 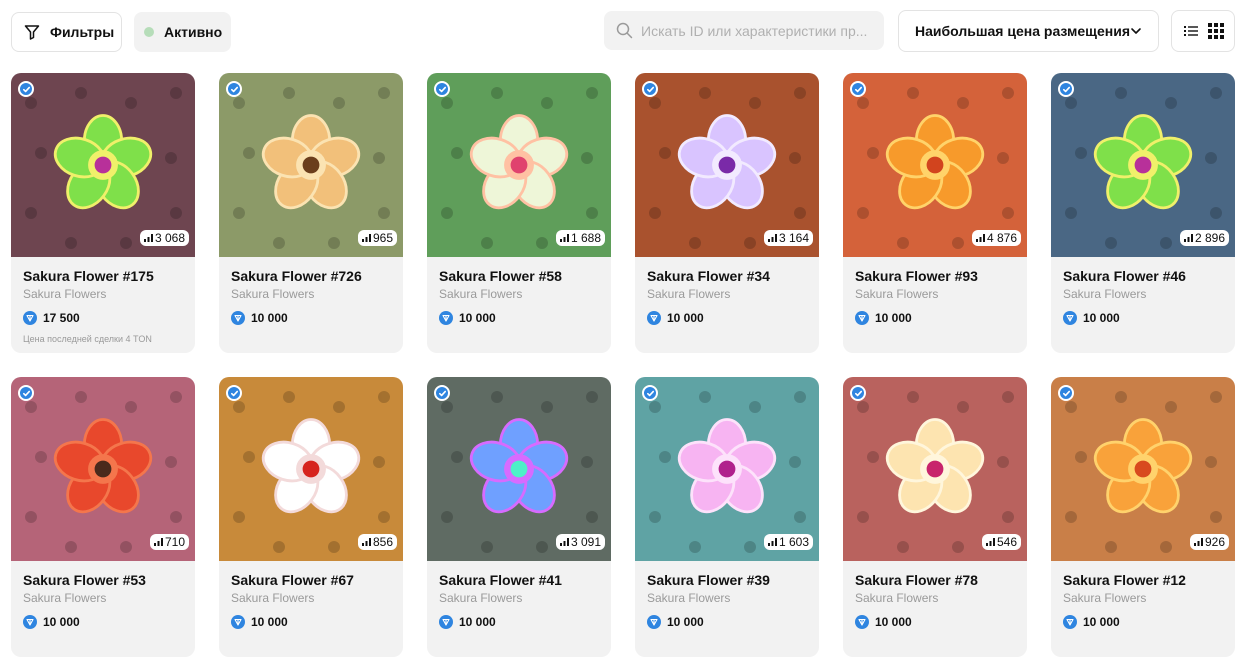 I want to click on view-count: 4 876, so click(x=1001, y=238).